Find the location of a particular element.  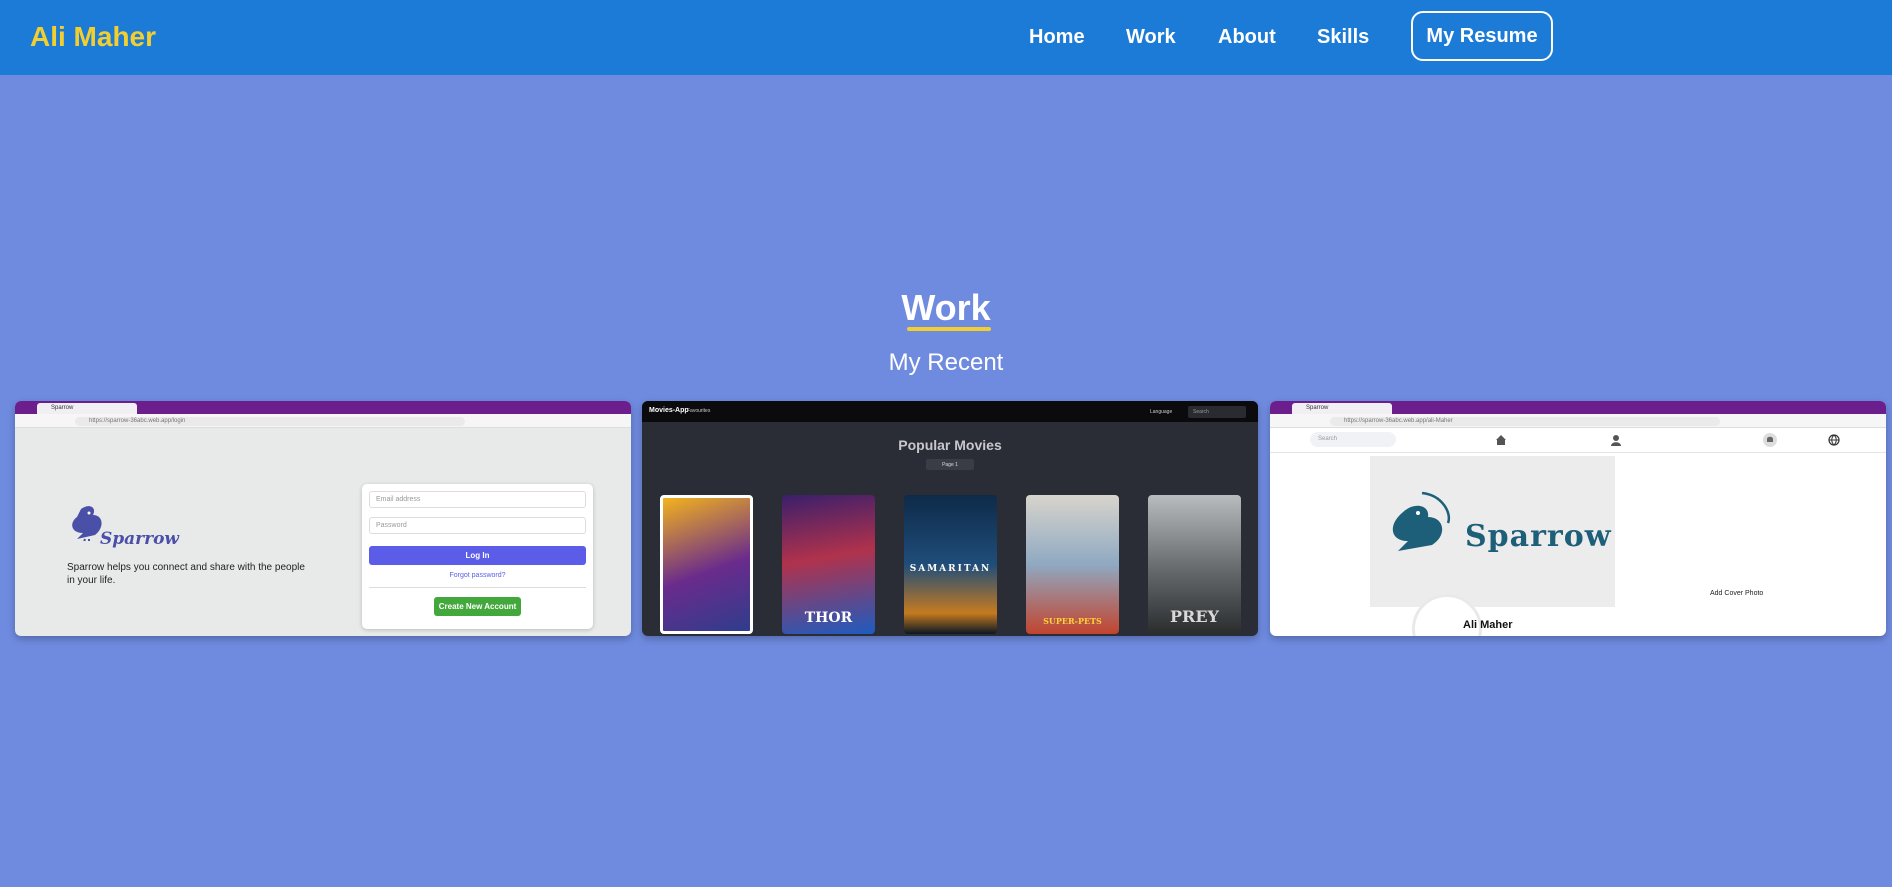

password-field: Password is located at coordinates (477, 525).